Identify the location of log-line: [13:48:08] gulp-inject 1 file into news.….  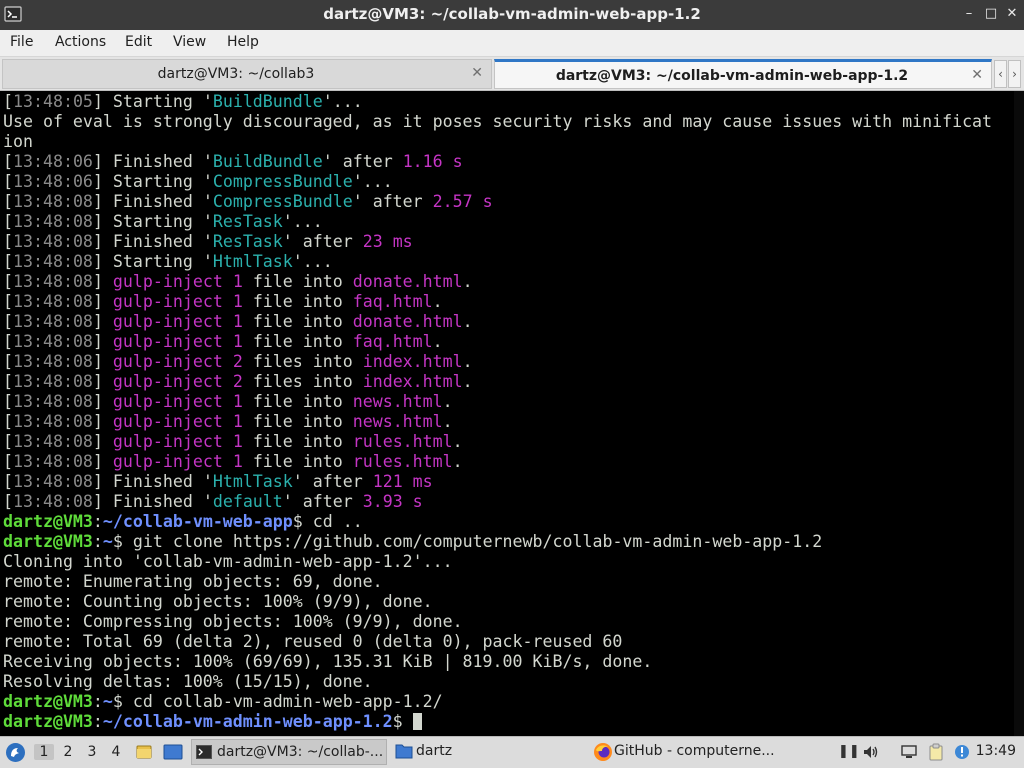
(228, 401).